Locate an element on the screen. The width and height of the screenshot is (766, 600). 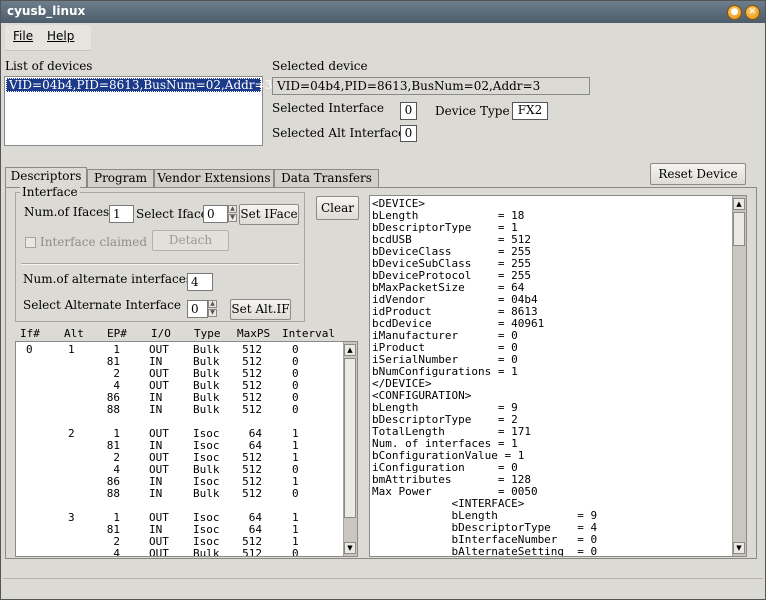
endpoint-scrollbar: ▲ ▼ is located at coordinates (350, 449).